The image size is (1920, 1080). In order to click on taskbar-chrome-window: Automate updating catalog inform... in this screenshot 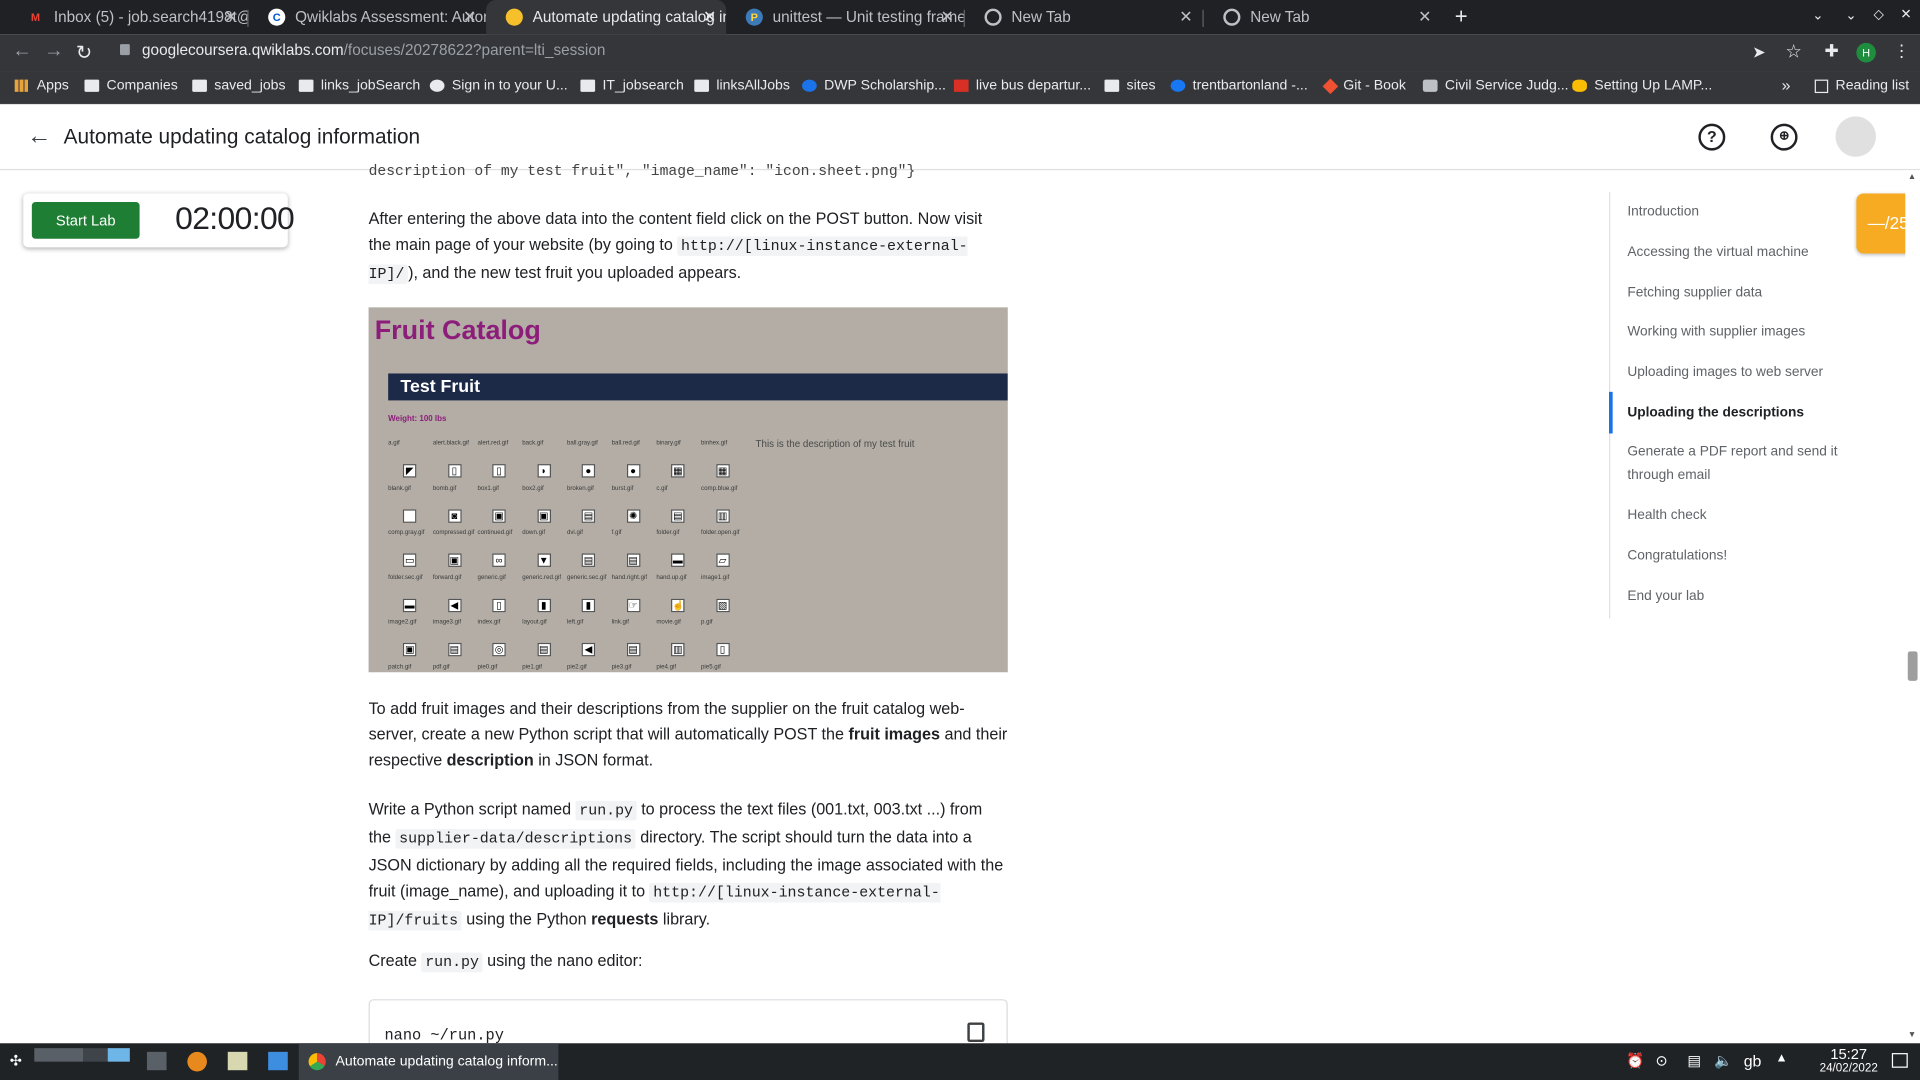, I will do `click(428, 1061)`.